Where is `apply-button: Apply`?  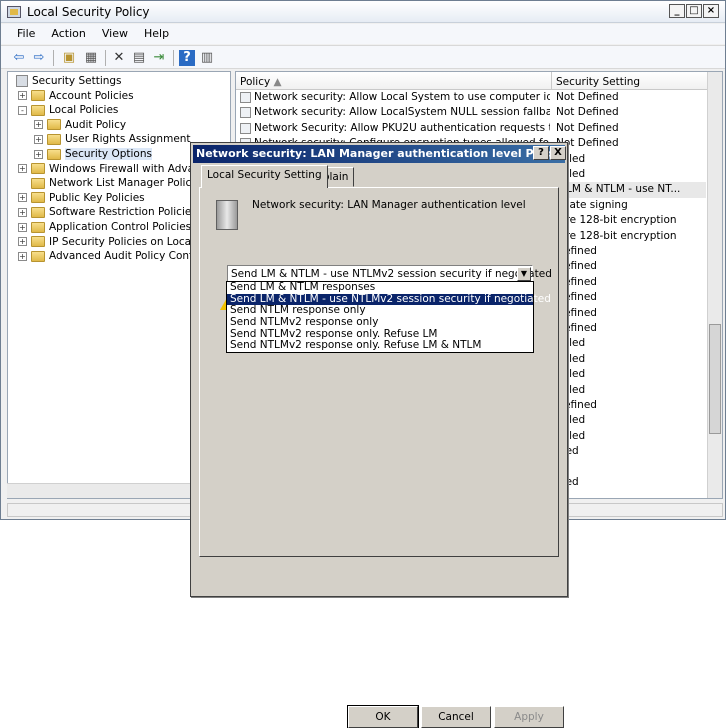
apply-button: Apply is located at coordinates (529, 717).